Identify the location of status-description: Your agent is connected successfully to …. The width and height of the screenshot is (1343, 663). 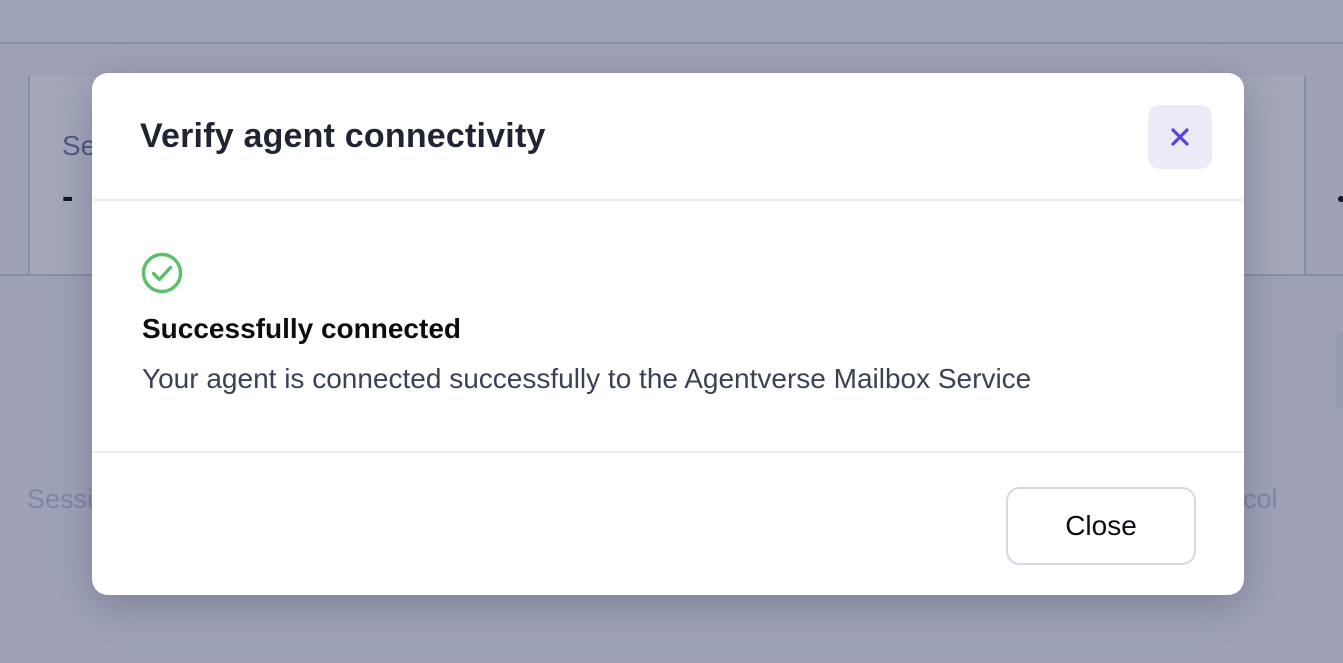
(587, 378).